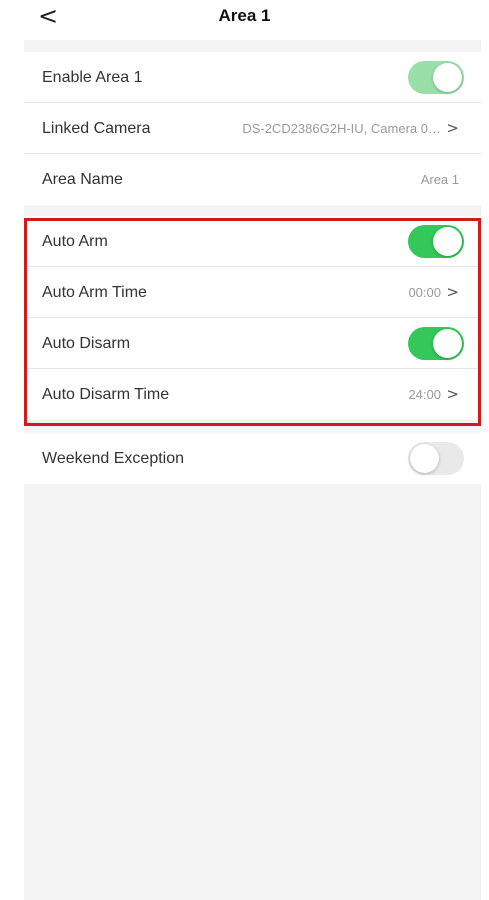 The image size is (489, 900). What do you see at coordinates (252, 179) in the screenshot?
I see `area-name-row: Area Name Area 1` at bounding box center [252, 179].